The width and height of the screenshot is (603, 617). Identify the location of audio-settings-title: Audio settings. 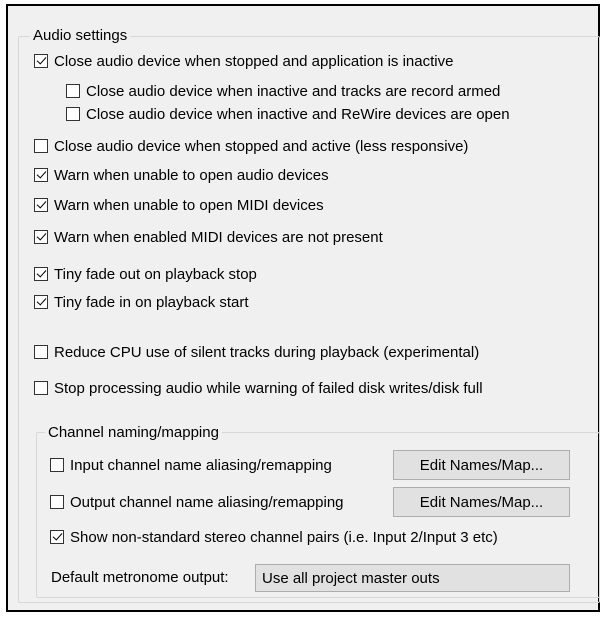
(80, 36).